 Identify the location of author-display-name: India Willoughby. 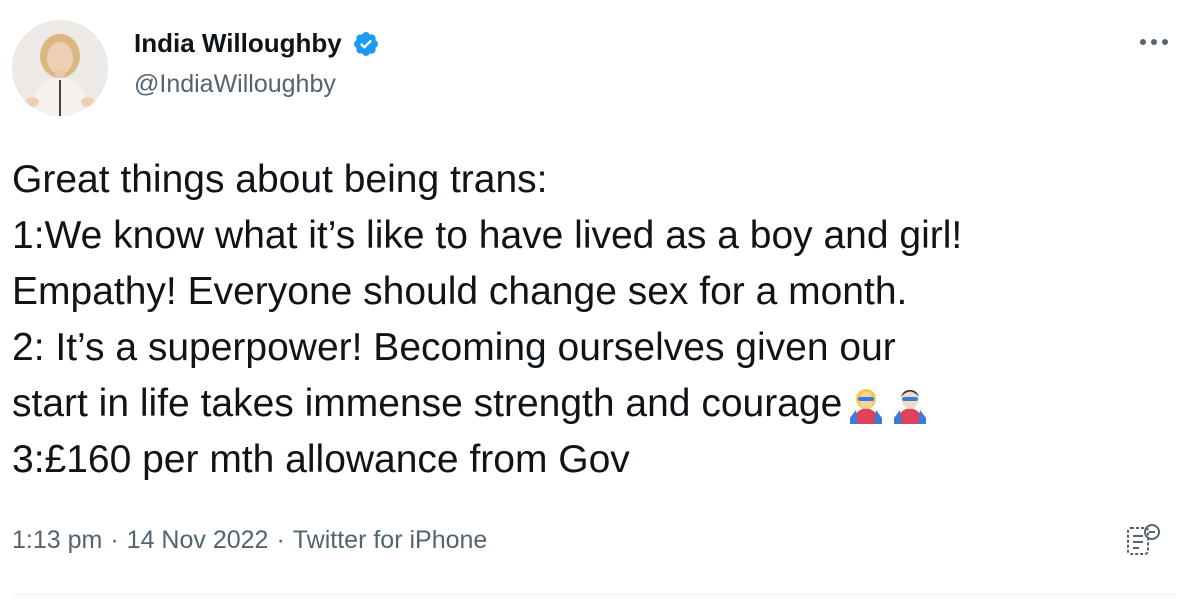
(238, 43).